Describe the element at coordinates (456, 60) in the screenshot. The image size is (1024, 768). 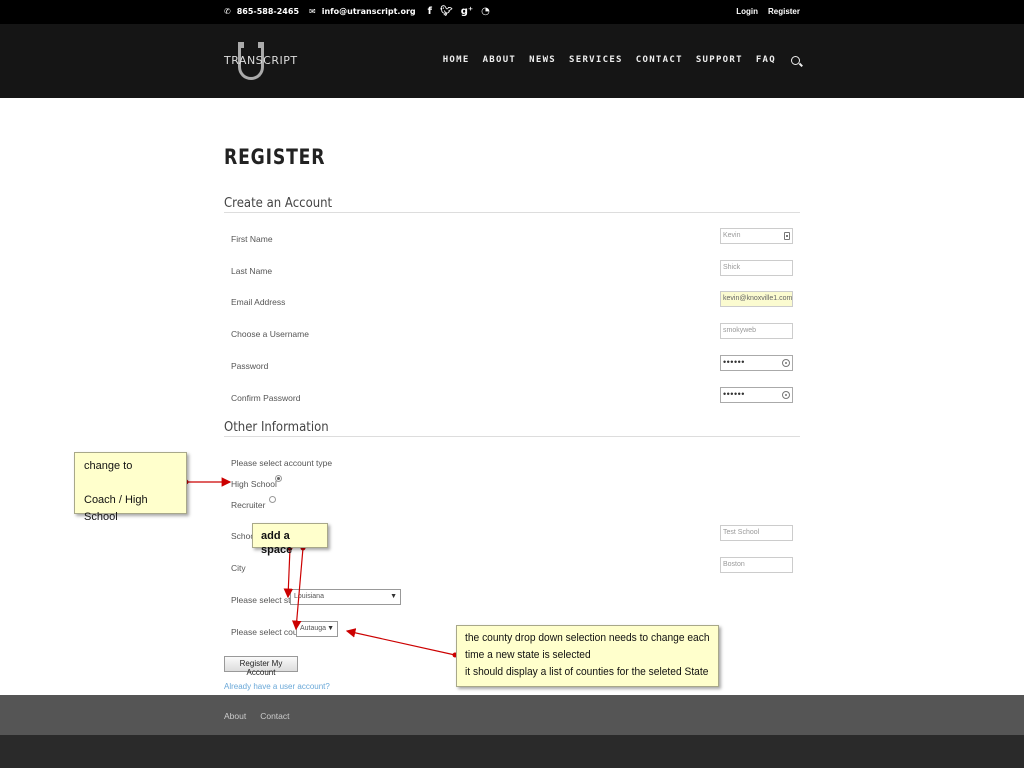
I see `nav-home: HOME` at that location.